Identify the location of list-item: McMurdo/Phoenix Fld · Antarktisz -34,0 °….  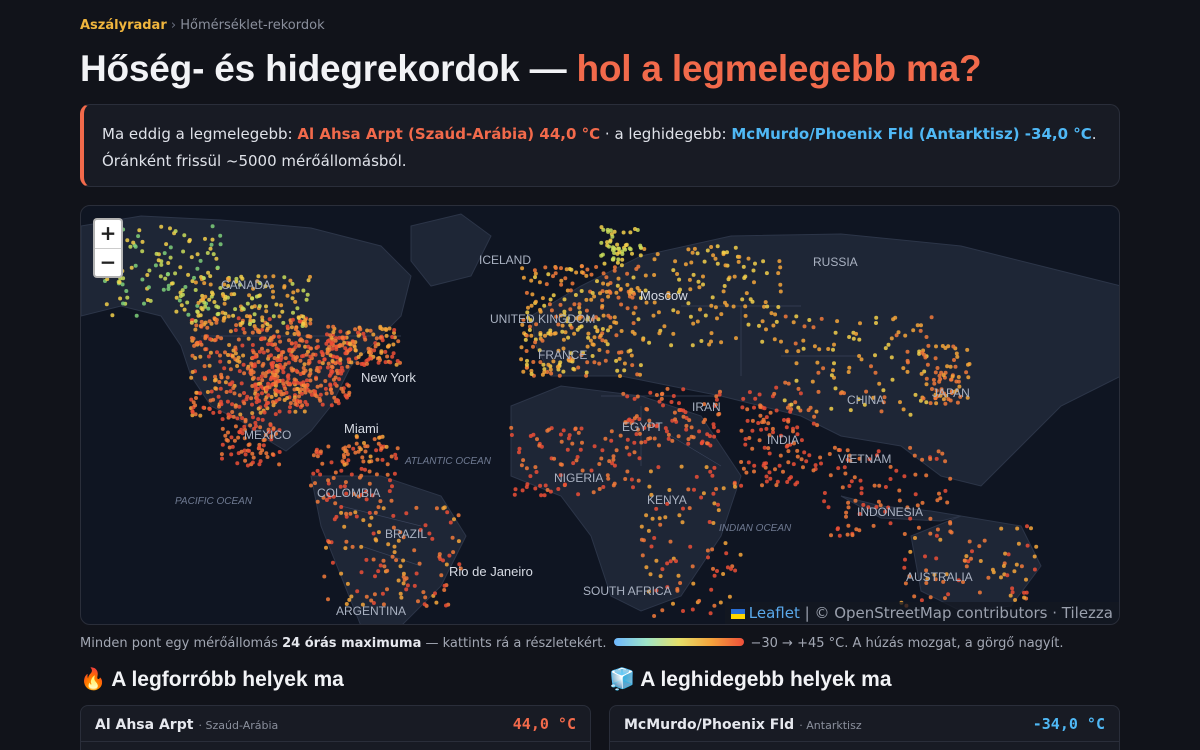
(864, 724).